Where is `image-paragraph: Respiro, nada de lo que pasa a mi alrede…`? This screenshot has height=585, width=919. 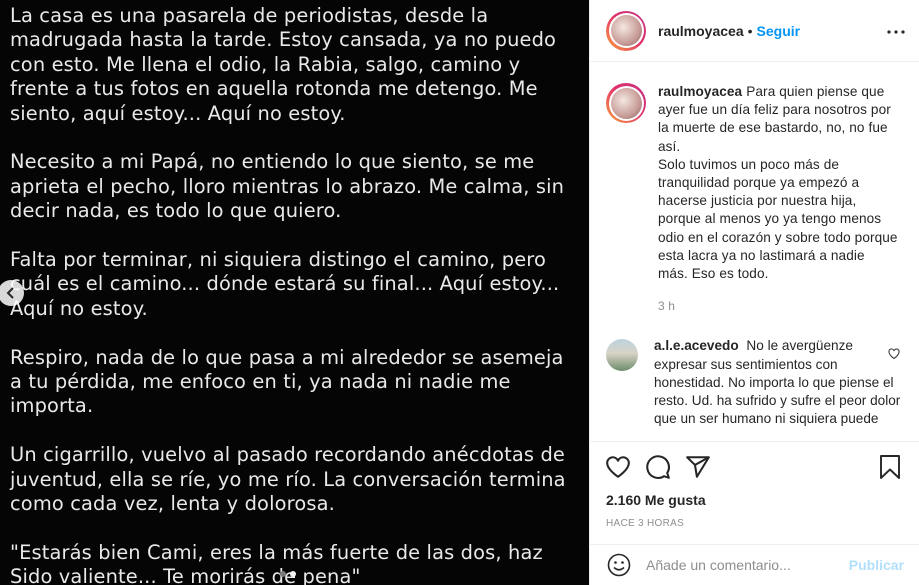 image-paragraph: Respiro, nada de lo que pasa a mi alrede… is located at coordinates (287, 381).